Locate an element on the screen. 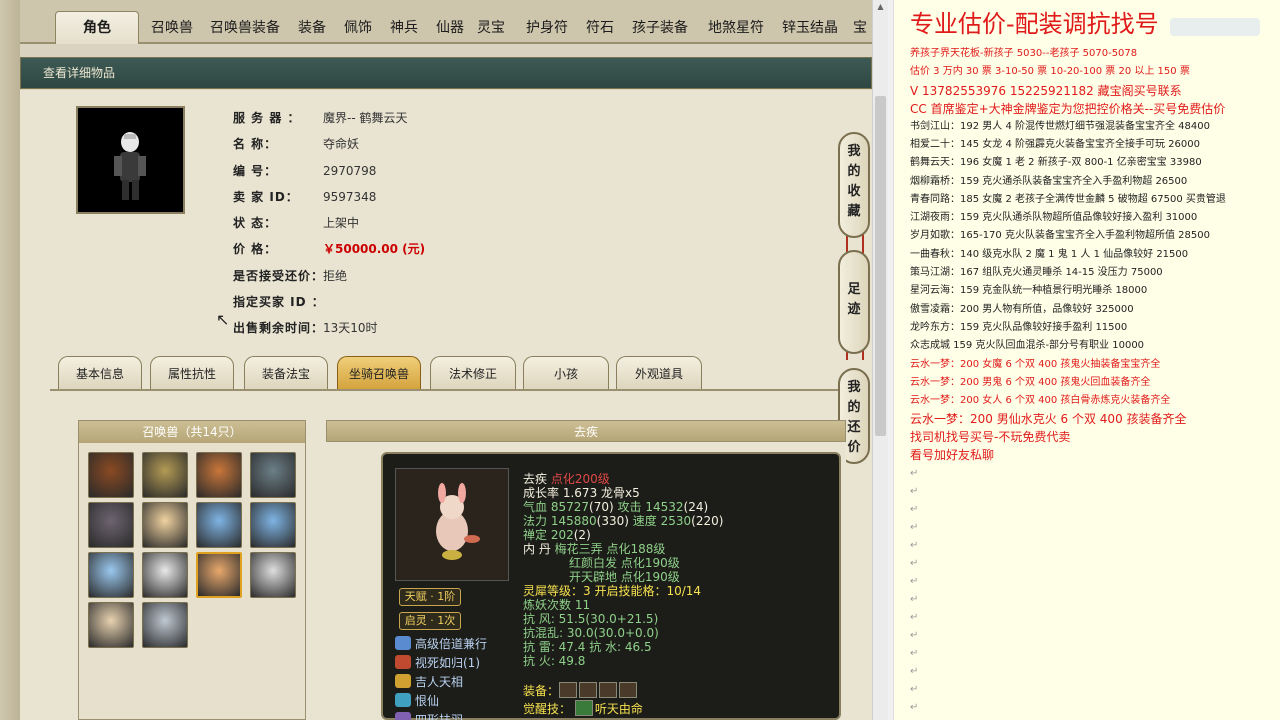 This screenshot has height=720, width=1280. tab-6: 神兵 is located at coordinates (404, 28).